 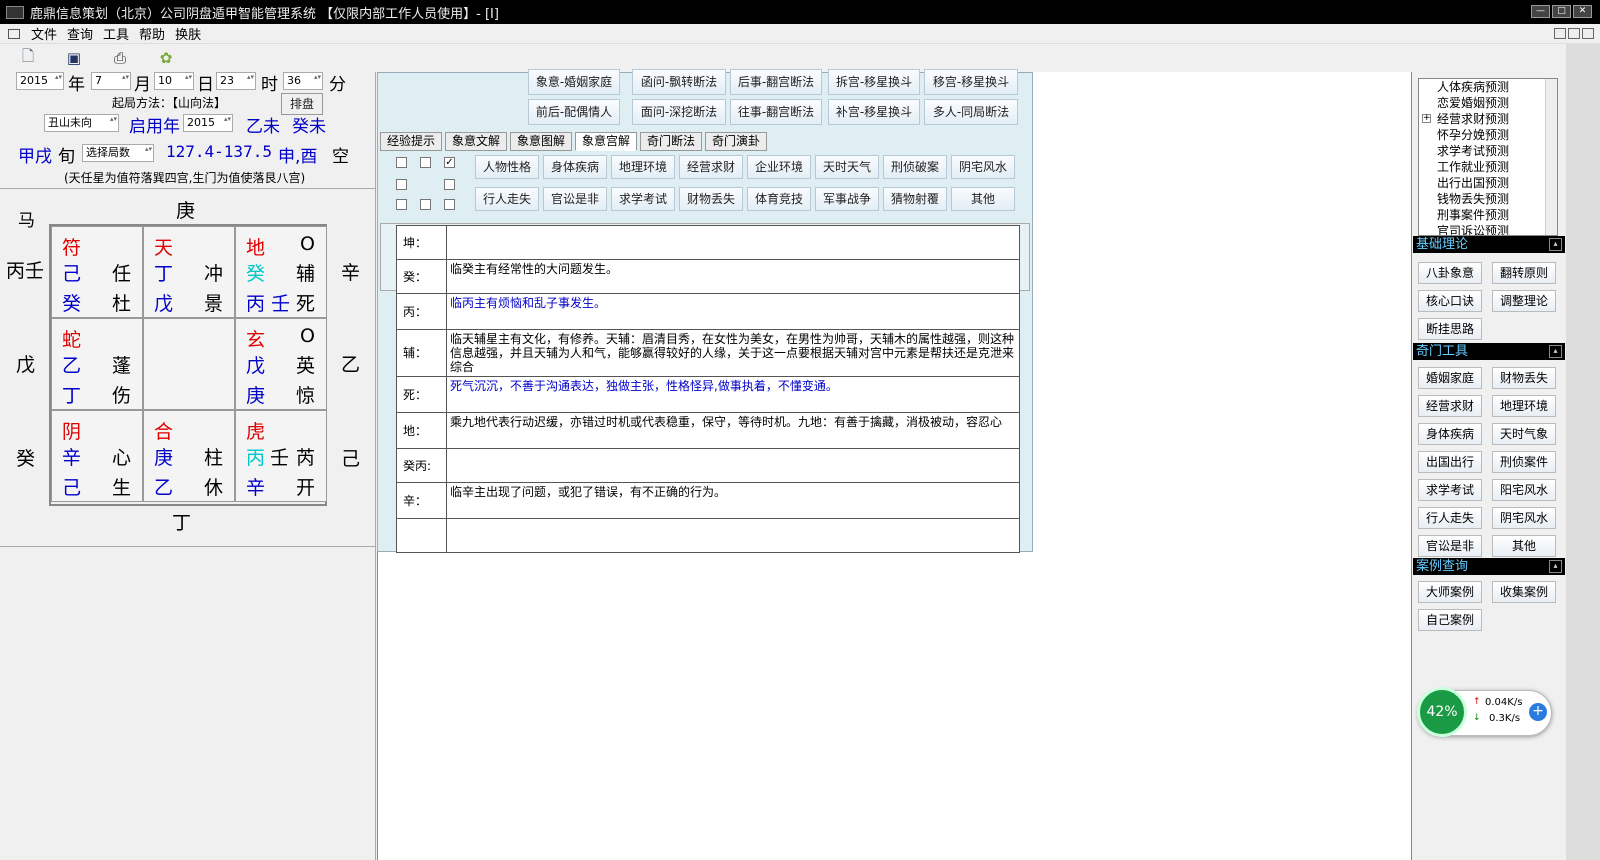 I want to click on topic-button: 求学考试, so click(x=643, y=199).